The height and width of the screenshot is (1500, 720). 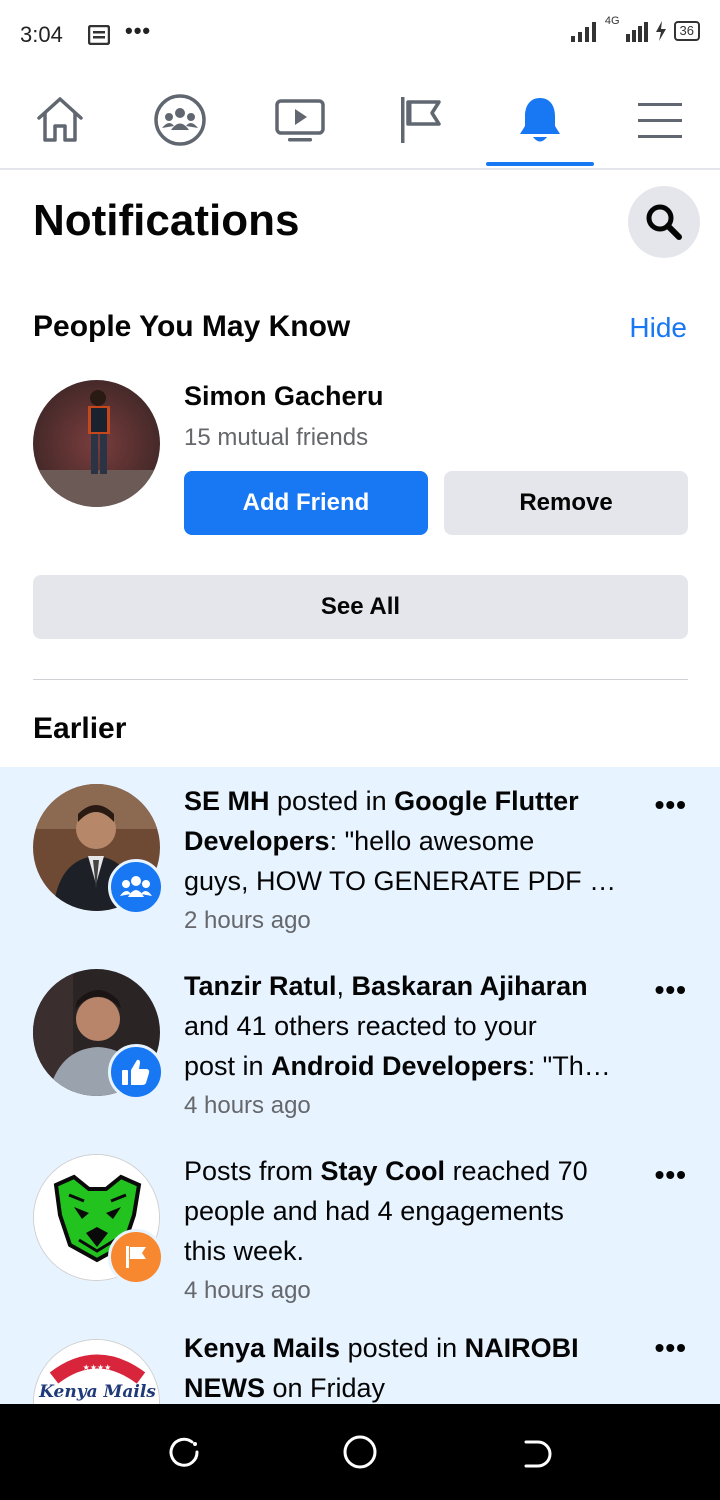 I want to click on earlier-section-title: Earlier, so click(x=80, y=728).